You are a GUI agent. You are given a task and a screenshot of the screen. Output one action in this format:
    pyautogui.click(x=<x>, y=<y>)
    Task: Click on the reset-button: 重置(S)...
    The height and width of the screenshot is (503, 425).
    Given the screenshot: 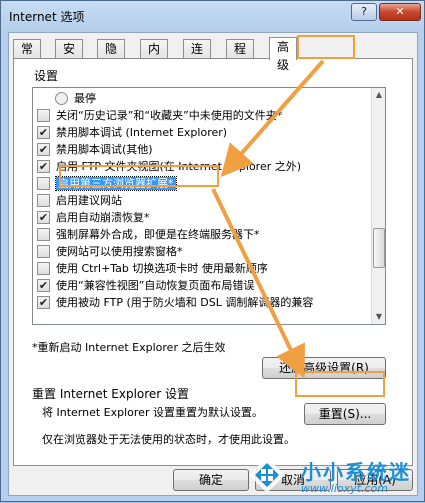 What is the action you would take?
    pyautogui.click(x=345, y=414)
    